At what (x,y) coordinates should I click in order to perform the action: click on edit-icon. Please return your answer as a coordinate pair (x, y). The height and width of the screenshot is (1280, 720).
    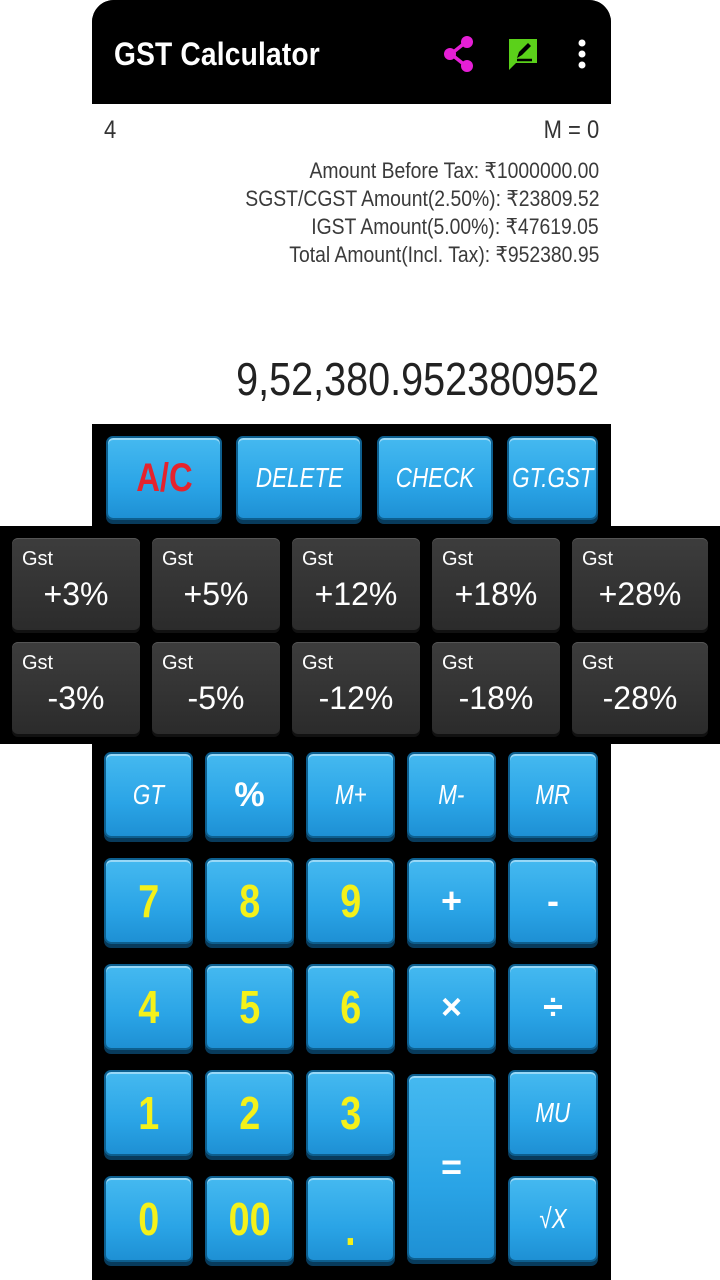
    Looking at the image, I should click on (523, 54).